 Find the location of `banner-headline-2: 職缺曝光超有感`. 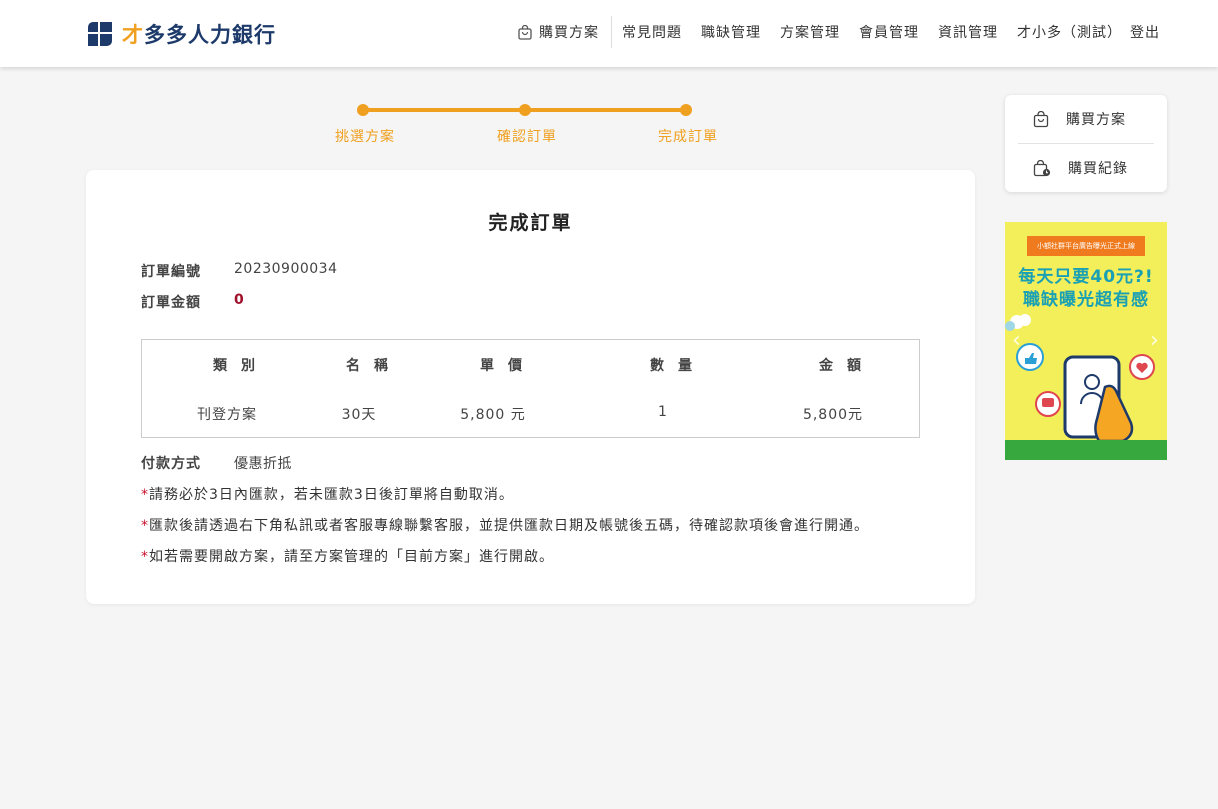

banner-headline-2: 職缺曝光超有感 is located at coordinates (1086, 300).